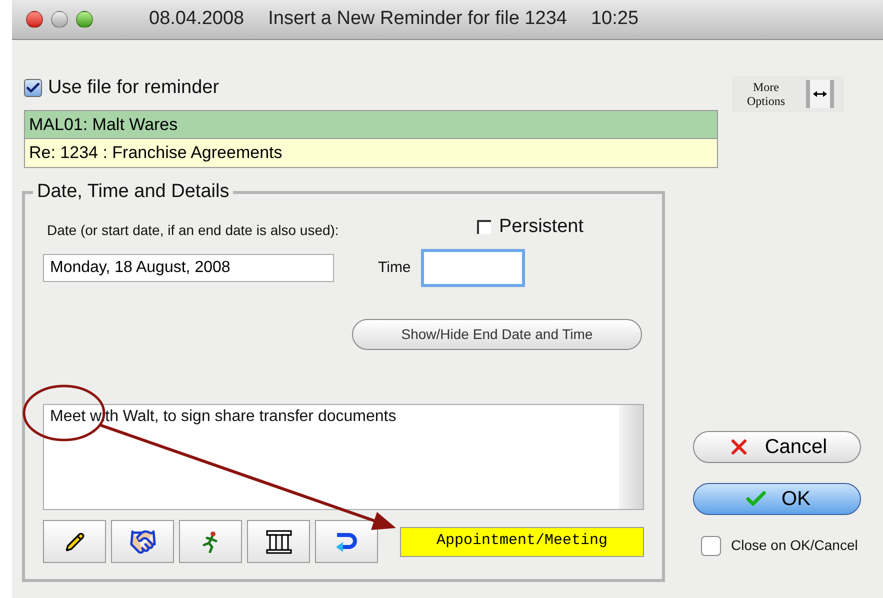  I want to click on time-field, so click(472, 268).